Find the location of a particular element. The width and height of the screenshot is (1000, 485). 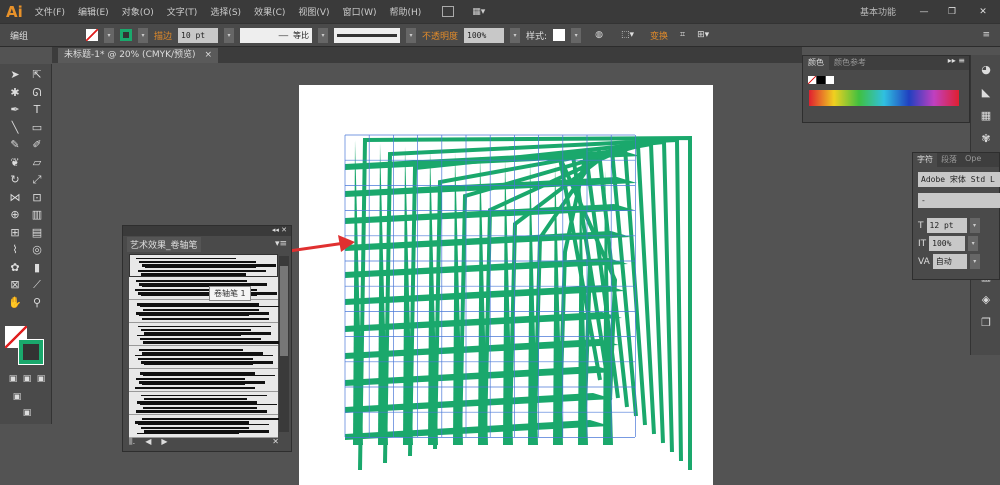

brush-panel-title: 艺术效果_卷轴笔 is located at coordinates (164, 244).